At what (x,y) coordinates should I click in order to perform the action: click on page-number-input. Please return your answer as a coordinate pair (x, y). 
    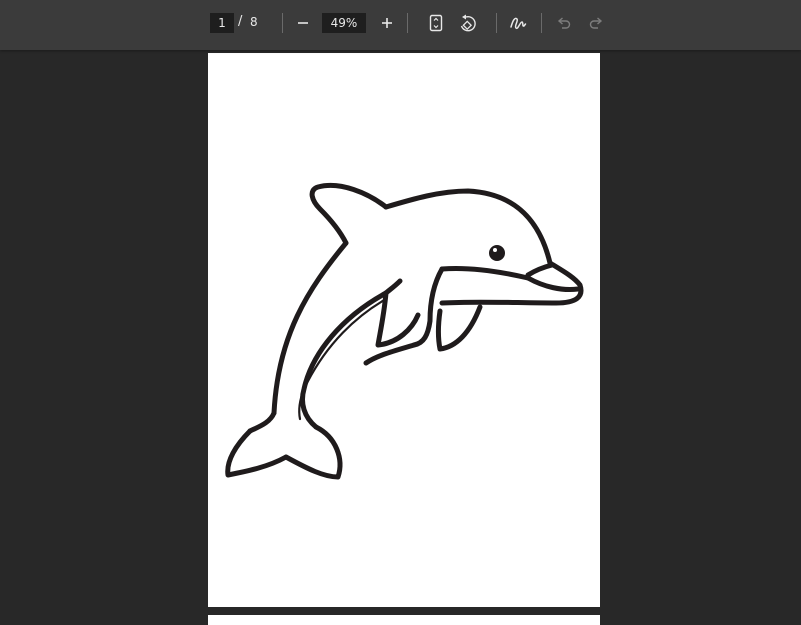
    Looking at the image, I should click on (222, 23).